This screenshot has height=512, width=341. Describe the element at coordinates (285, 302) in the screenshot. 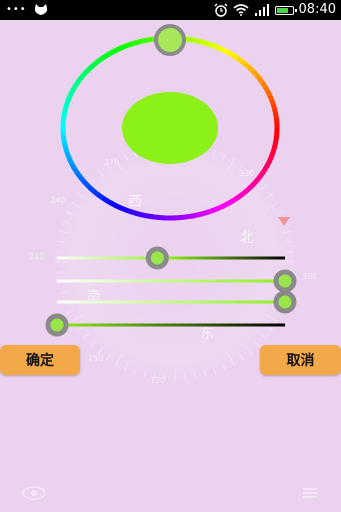

I see `slider-3-knob` at that location.